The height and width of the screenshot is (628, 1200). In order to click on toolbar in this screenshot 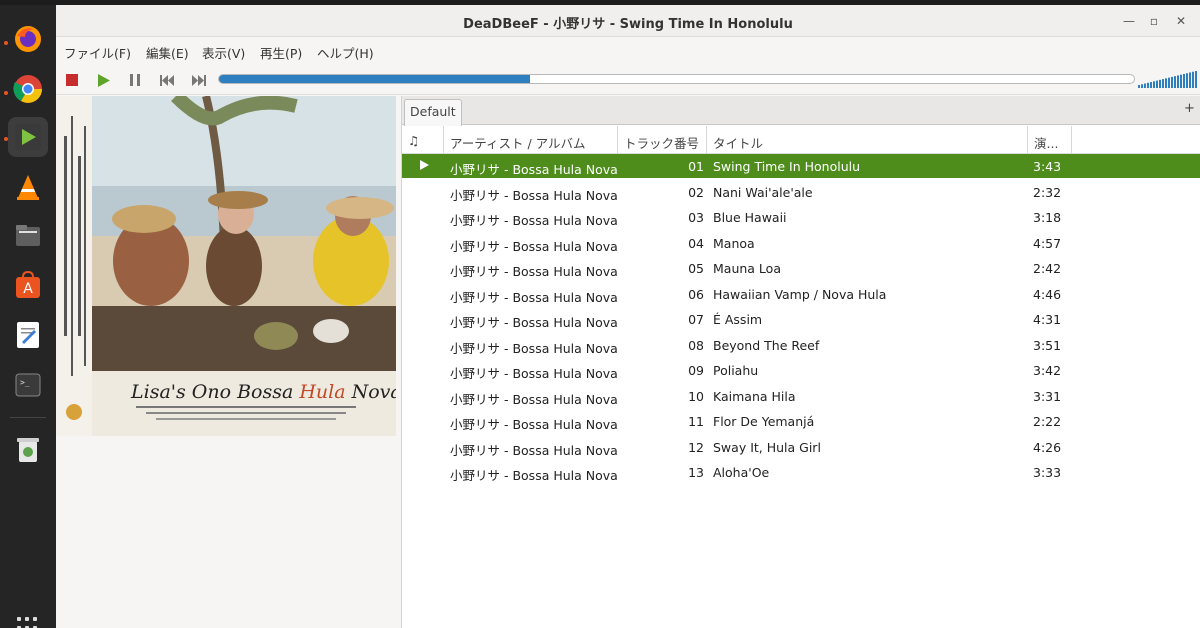, I will do `click(628, 80)`.